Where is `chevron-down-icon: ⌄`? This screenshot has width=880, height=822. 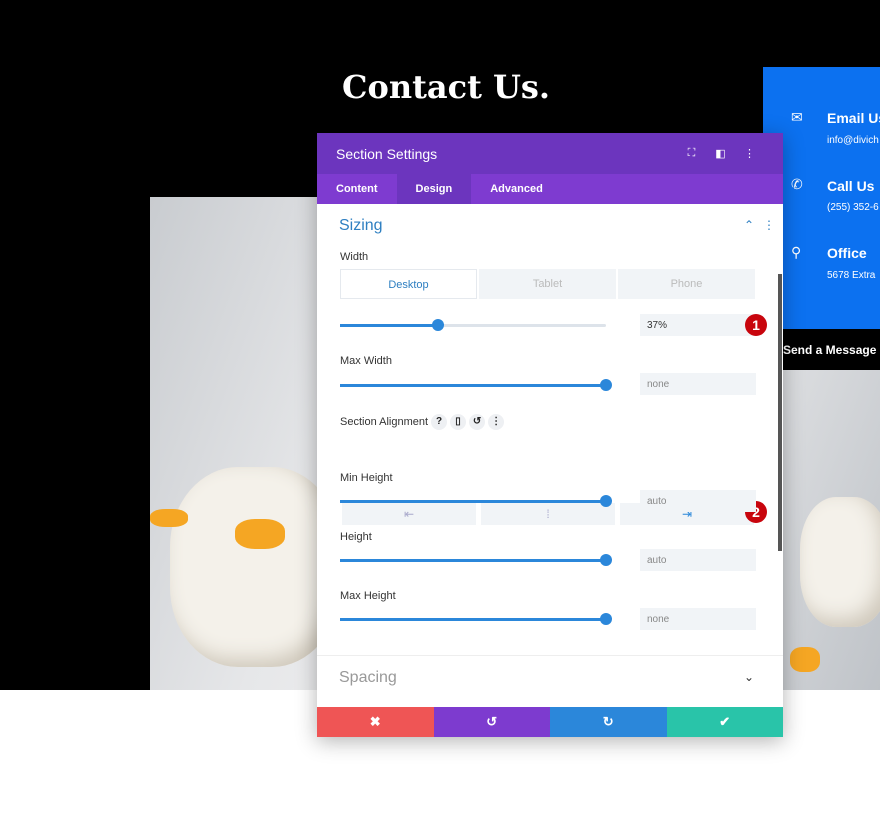 chevron-down-icon: ⌄ is located at coordinates (749, 677).